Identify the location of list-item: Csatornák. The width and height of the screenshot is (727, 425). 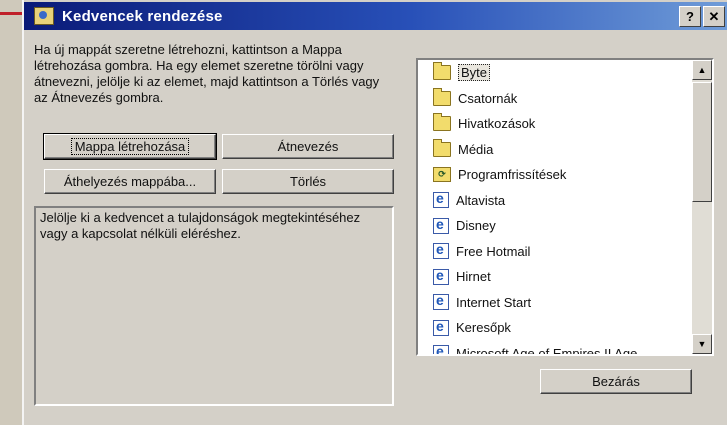
(554, 99).